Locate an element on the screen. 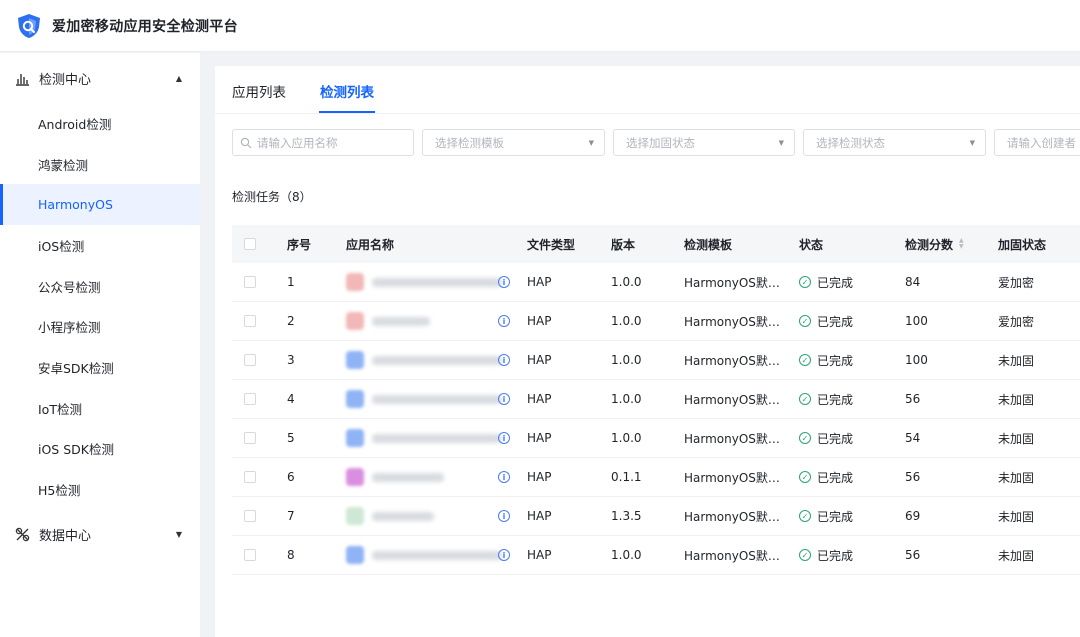 Image resolution: width=1080 pixels, height=637 pixels. sidebar-item: iOS检测 is located at coordinates (100, 245).